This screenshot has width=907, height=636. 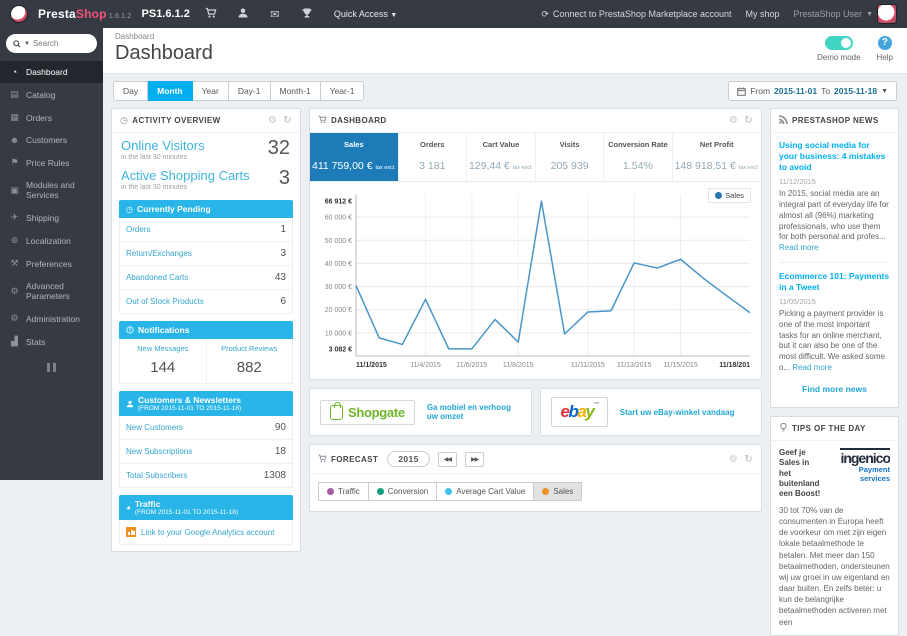 I want to click on new-messages-link: New Messages, so click(x=163, y=348).